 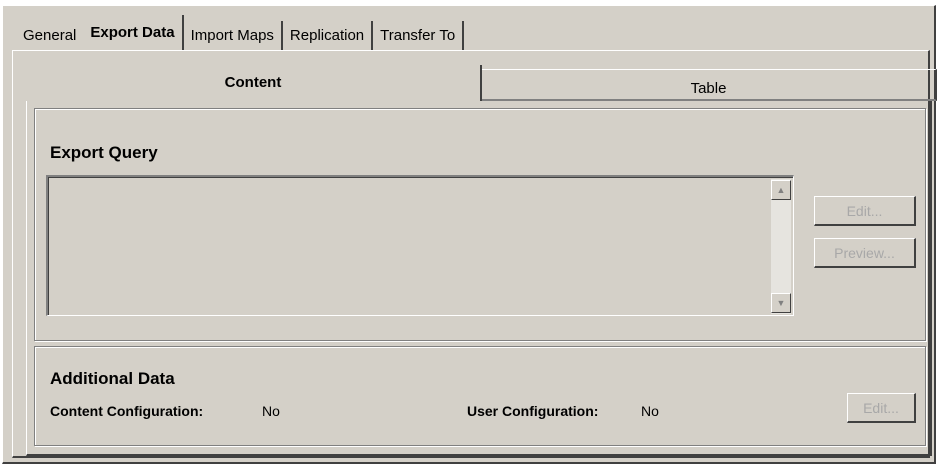 I want to click on tab-transfer-to: Transfer To, so click(x=419, y=36).